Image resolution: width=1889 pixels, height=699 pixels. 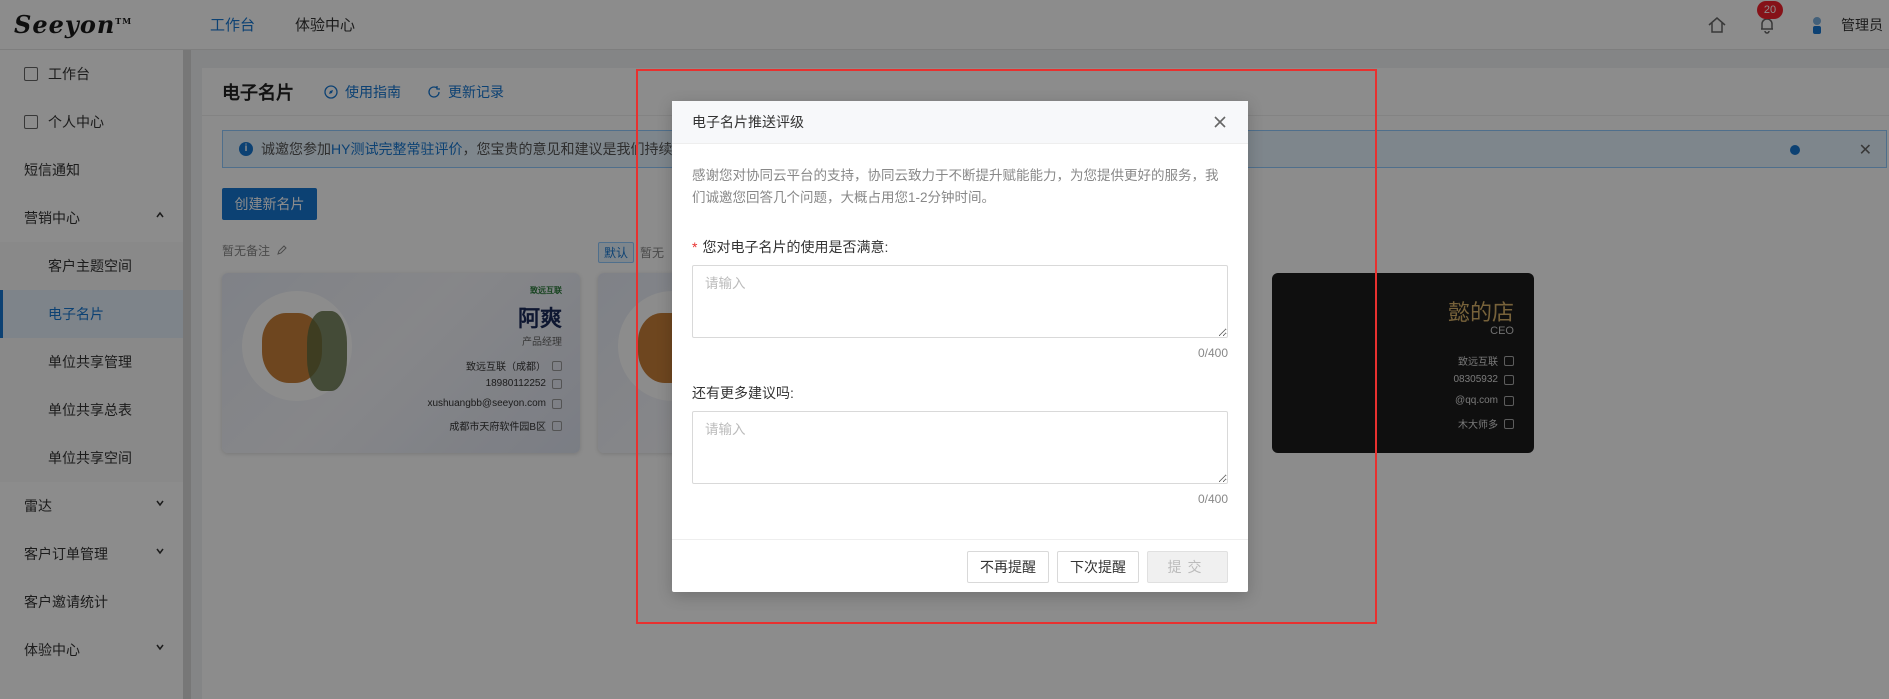 I want to click on submit-button: 提交, so click(x=1187, y=567).